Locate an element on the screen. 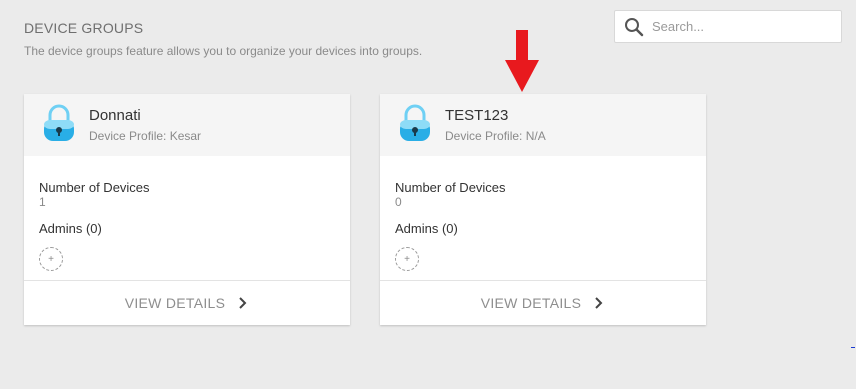  search-box is located at coordinates (728, 26).